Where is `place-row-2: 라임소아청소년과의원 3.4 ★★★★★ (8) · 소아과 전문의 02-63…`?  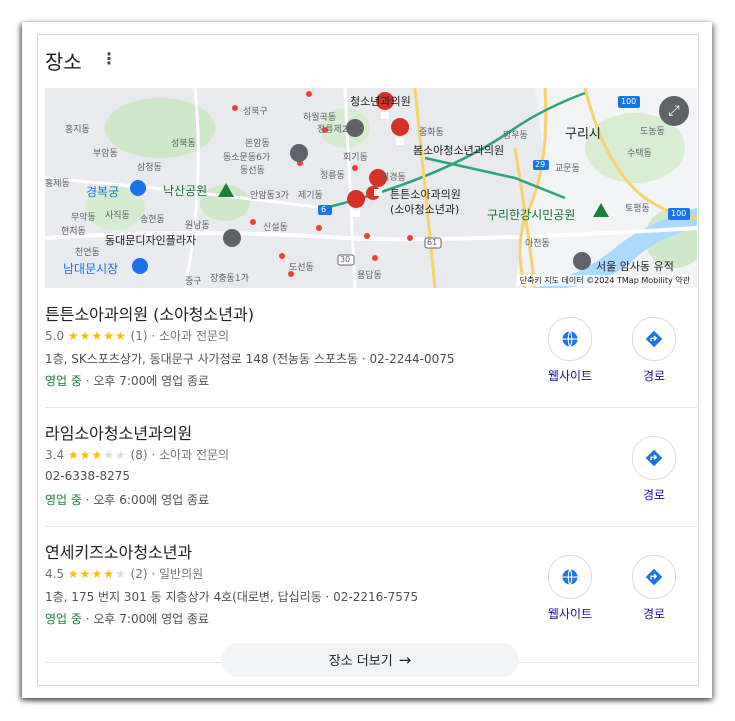
place-row-2: 라임소아청소년과의원 3.4 ★★★★★ (8) · 소아과 전문의 02-63… is located at coordinates (371, 471).